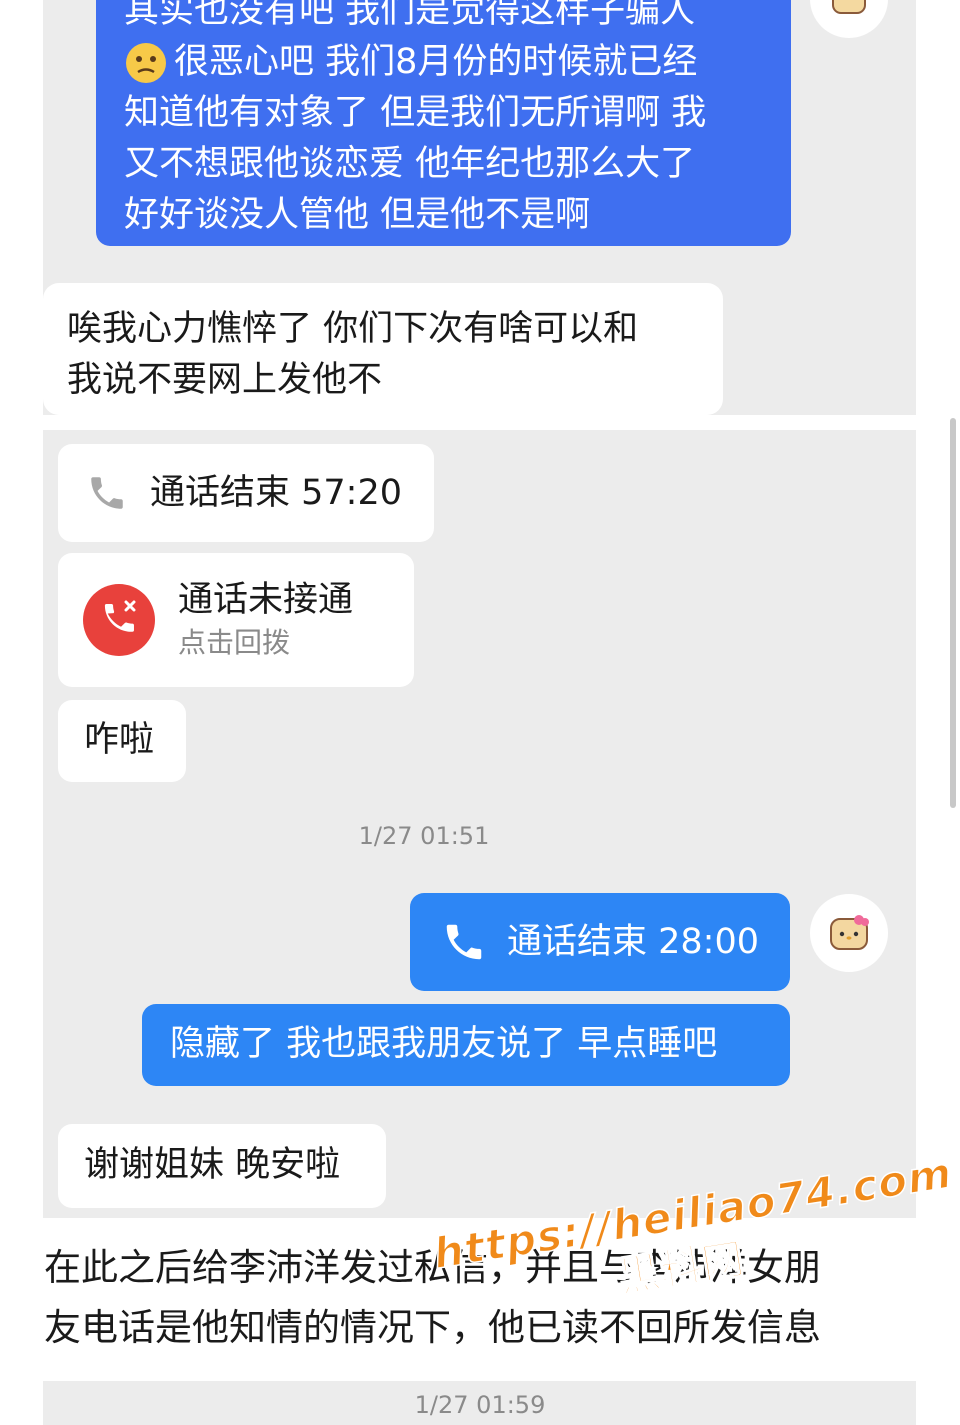 This screenshot has height=1425, width=960. Describe the element at coordinates (146, 62) in the screenshot. I see `emoji-face-icon` at that location.